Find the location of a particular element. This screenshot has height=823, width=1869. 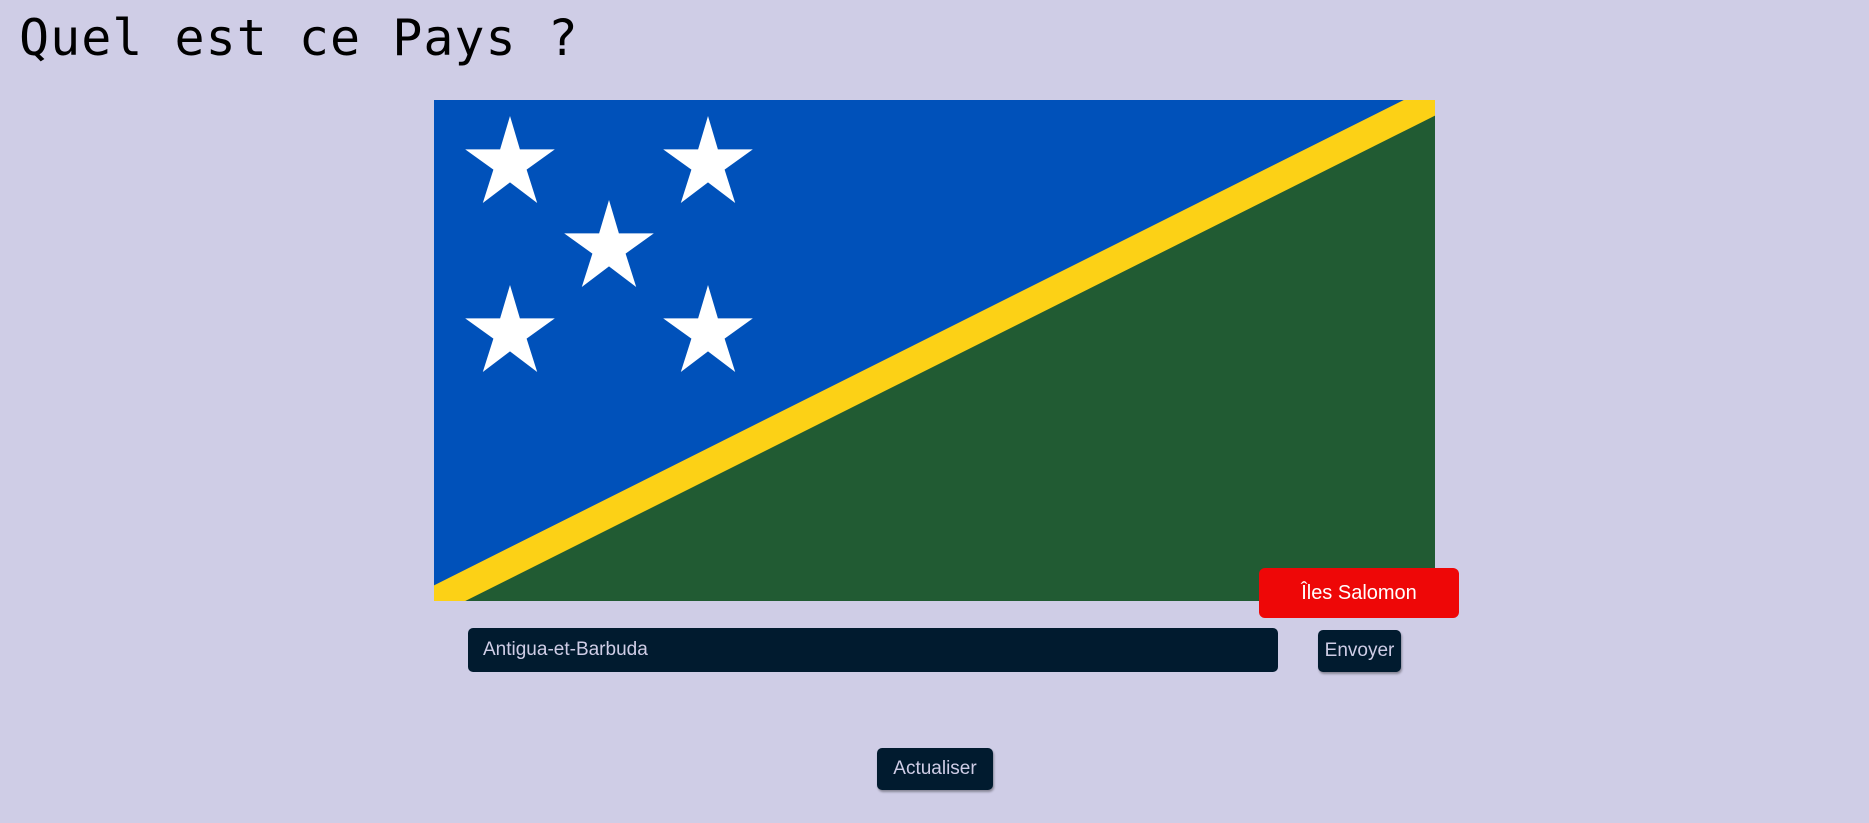

country-guess-input is located at coordinates (873, 650).